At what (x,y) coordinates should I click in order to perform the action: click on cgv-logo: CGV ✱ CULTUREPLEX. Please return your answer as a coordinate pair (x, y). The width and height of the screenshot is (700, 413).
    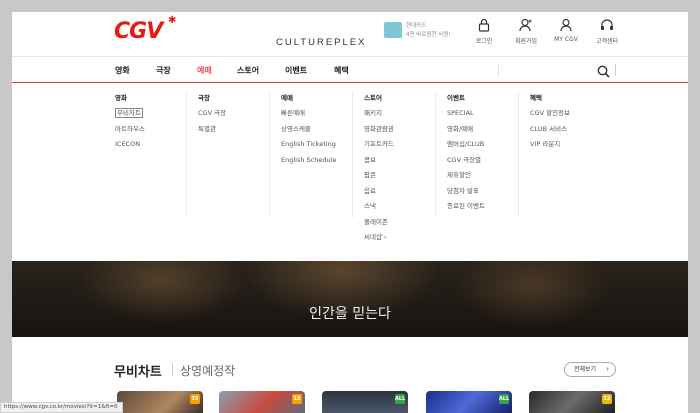
    Looking at the image, I should click on (239, 31).